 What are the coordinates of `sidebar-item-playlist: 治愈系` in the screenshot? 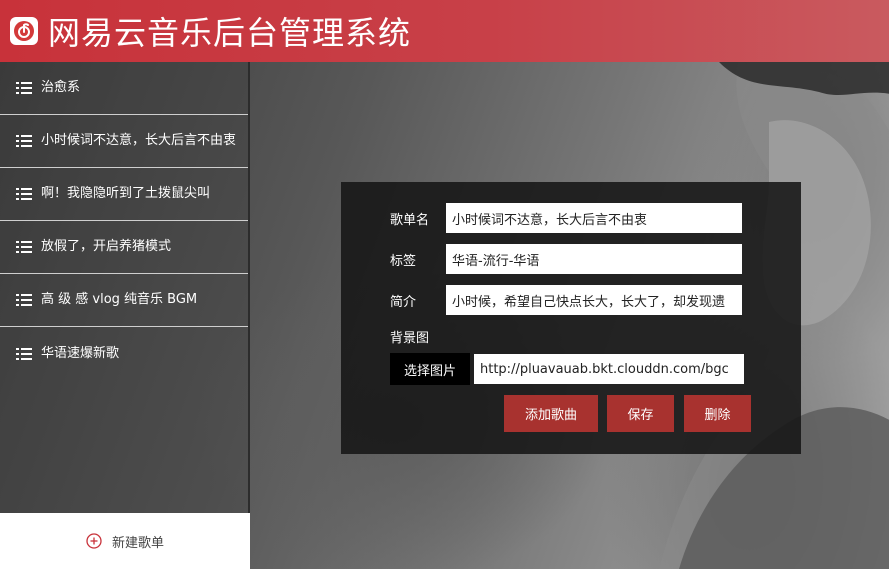 It's located at (124, 88).